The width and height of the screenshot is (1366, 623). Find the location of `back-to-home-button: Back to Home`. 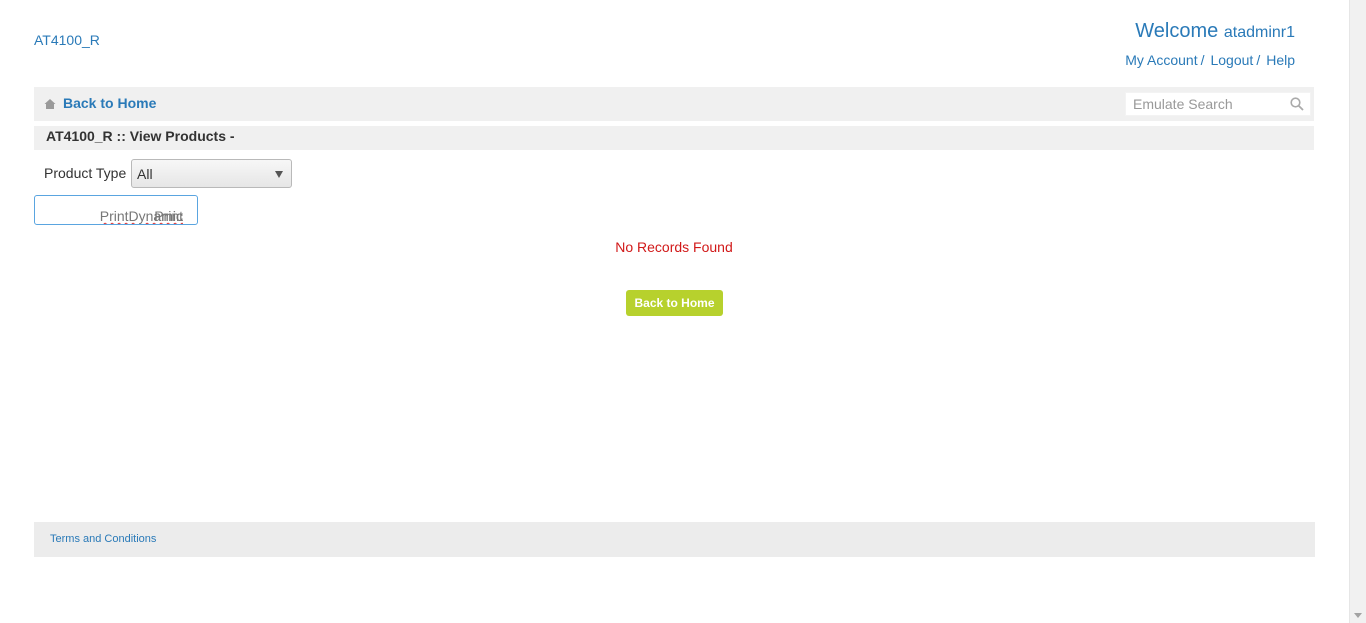

back-to-home-button: Back to Home is located at coordinates (674, 303).